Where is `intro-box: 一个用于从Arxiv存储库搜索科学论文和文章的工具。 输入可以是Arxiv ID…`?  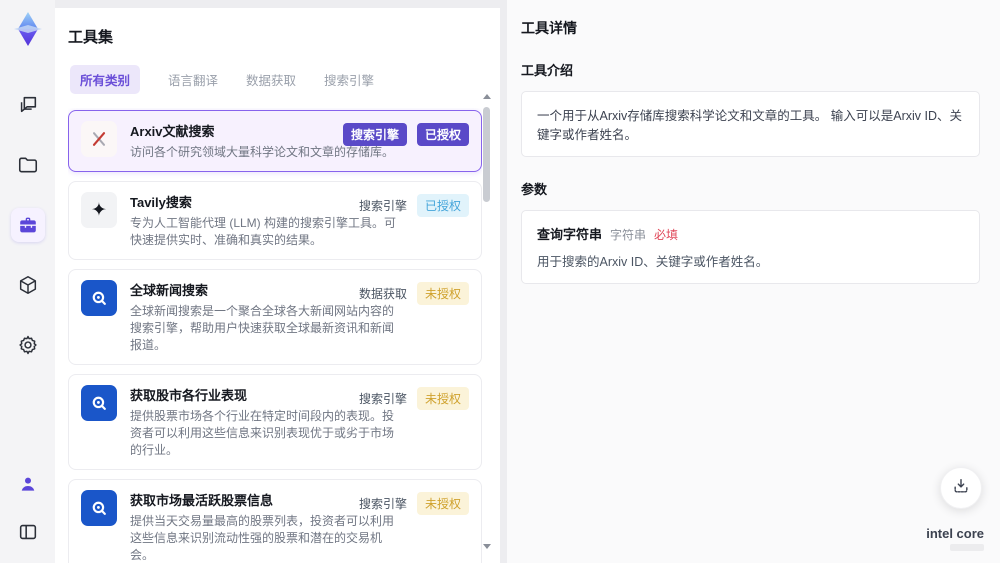 intro-box: 一个用于从Arxiv存储库搜索科学论文和文章的工具。 输入可以是Arxiv ID… is located at coordinates (750, 124).